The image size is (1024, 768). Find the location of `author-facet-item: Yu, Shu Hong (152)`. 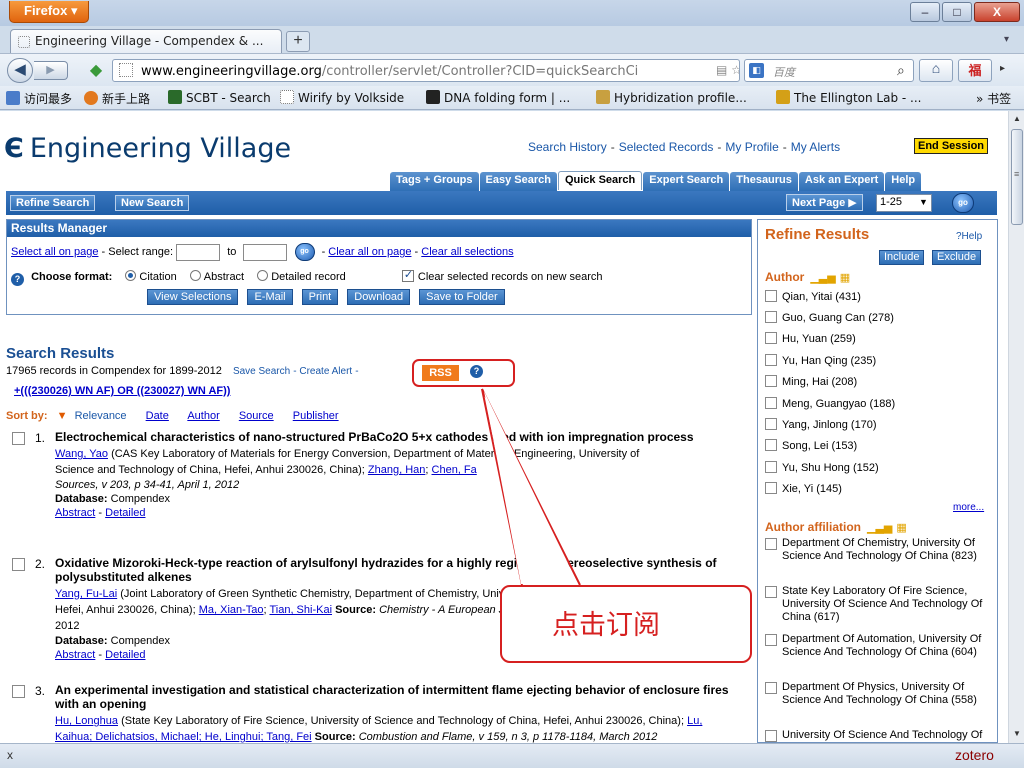

author-facet-item: Yu, Shu Hong (152) is located at coordinates (879, 467).